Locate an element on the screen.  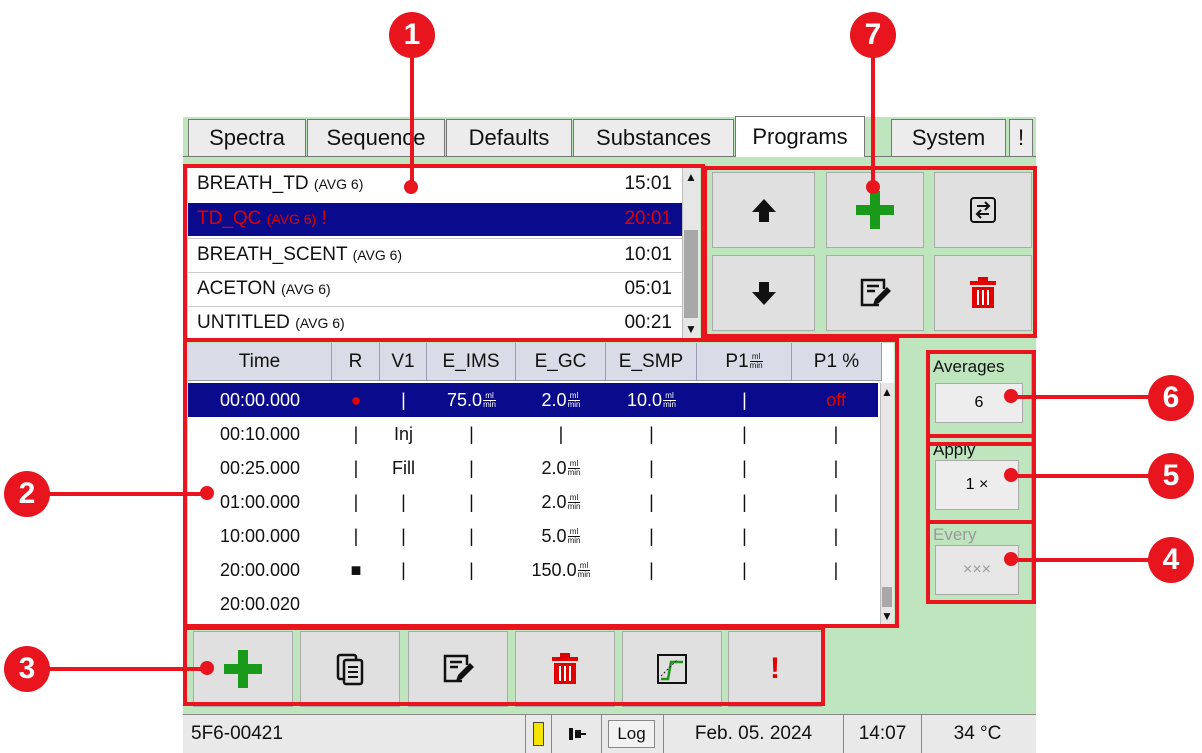
tab-label: Defaults is located at coordinates (509, 137).